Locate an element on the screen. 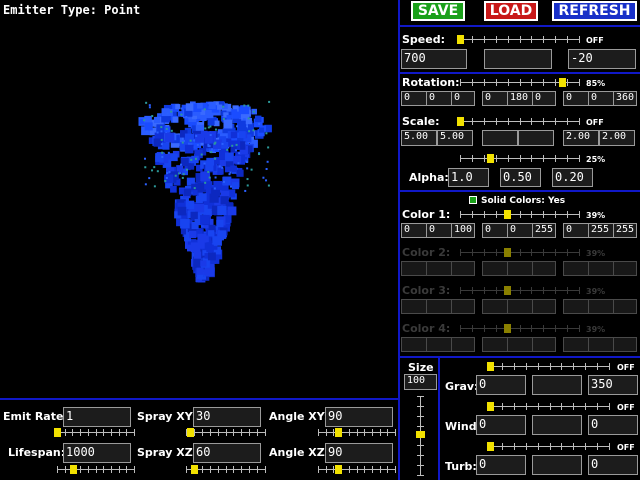  color-2-slider is located at coordinates (520, 252).